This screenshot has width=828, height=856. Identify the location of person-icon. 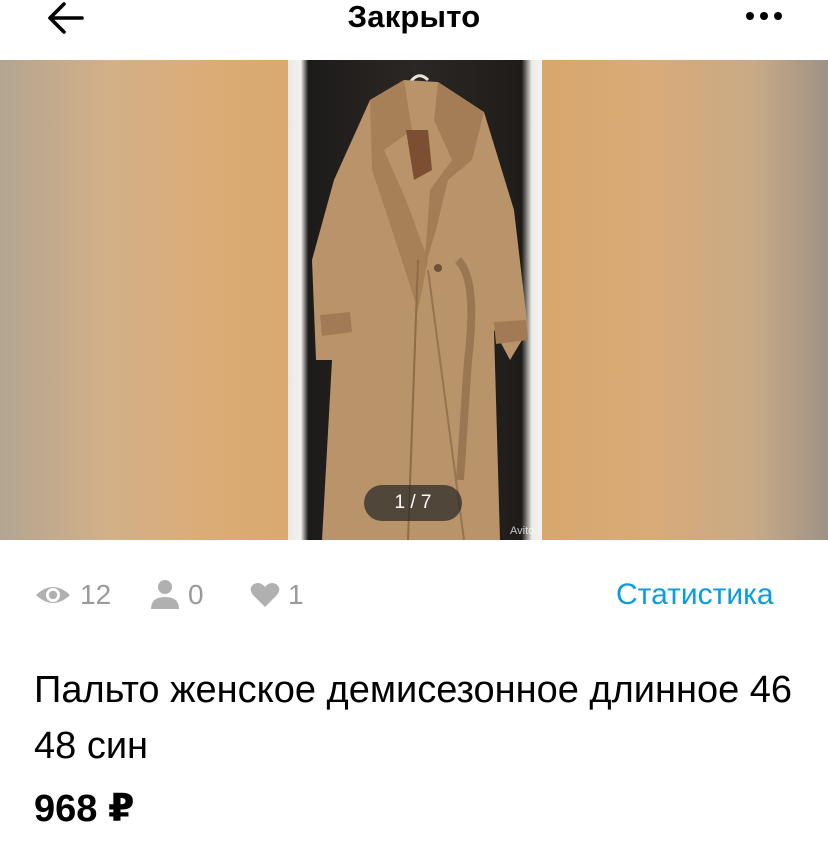
(165, 594).